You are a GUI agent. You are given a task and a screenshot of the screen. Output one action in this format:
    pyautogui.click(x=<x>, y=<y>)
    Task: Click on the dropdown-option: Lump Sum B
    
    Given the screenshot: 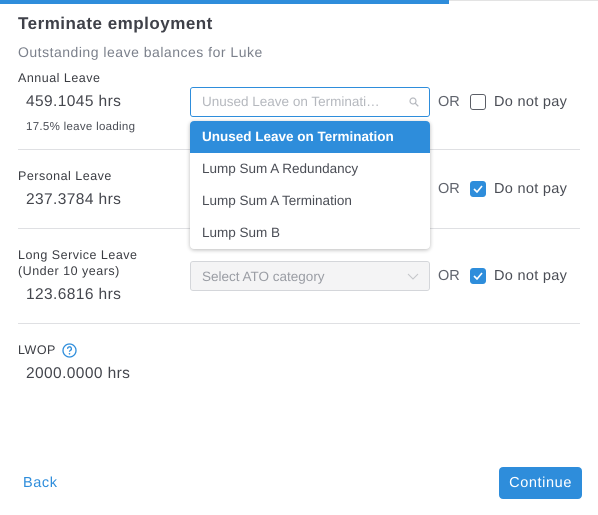 What is the action you would take?
    pyautogui.click(x=310, y=232)
    